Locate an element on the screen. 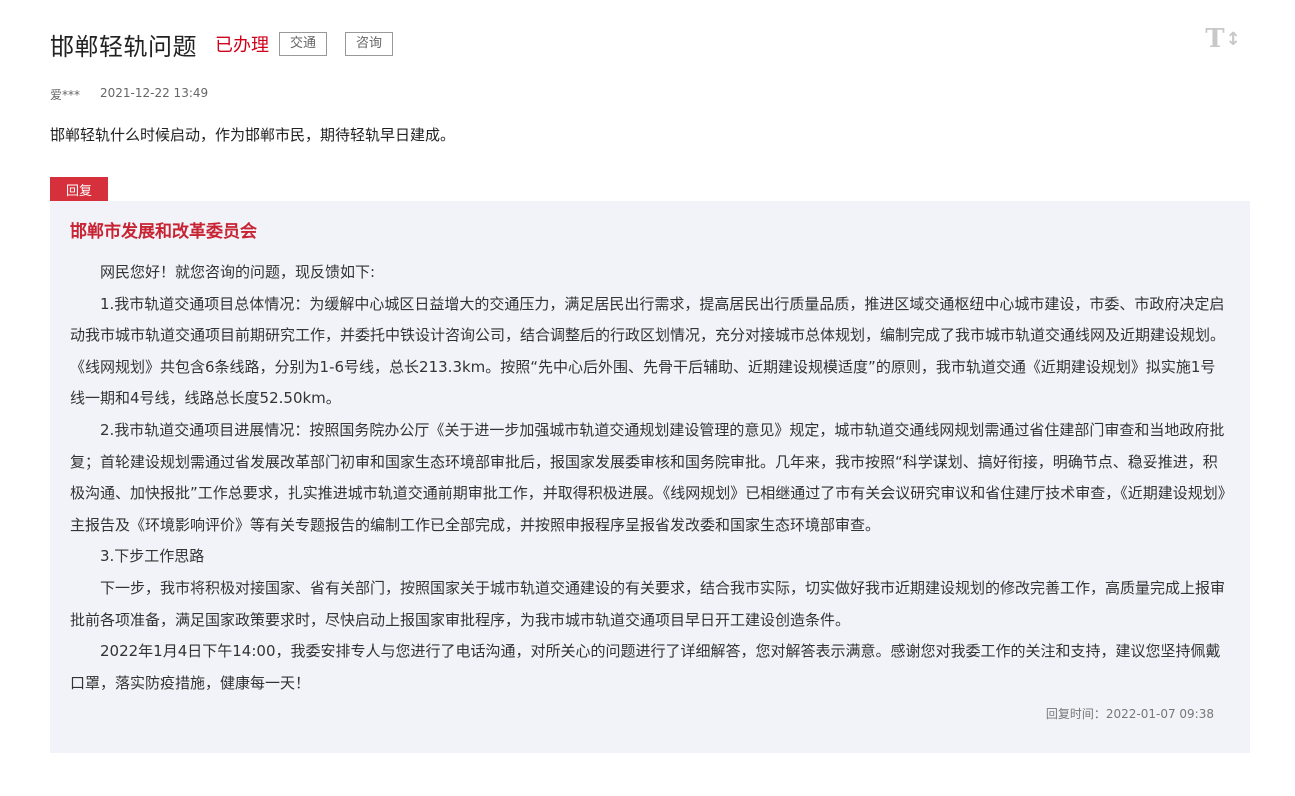 The image size is (1295, 796). post-meta: 爱*** 2021-12-22 13:49 is located at coordinates (129, 94).